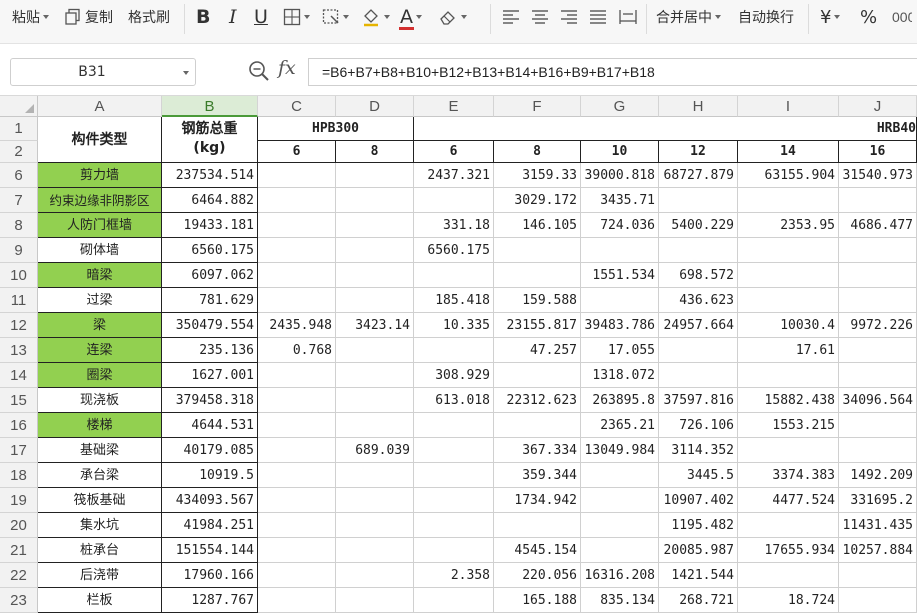 This screenshot has width=917, height=615. What do you see at coordinates (210, 175) in the screenshot?
I see `cell-value: 237534.514` at bounding box center [210, 175].